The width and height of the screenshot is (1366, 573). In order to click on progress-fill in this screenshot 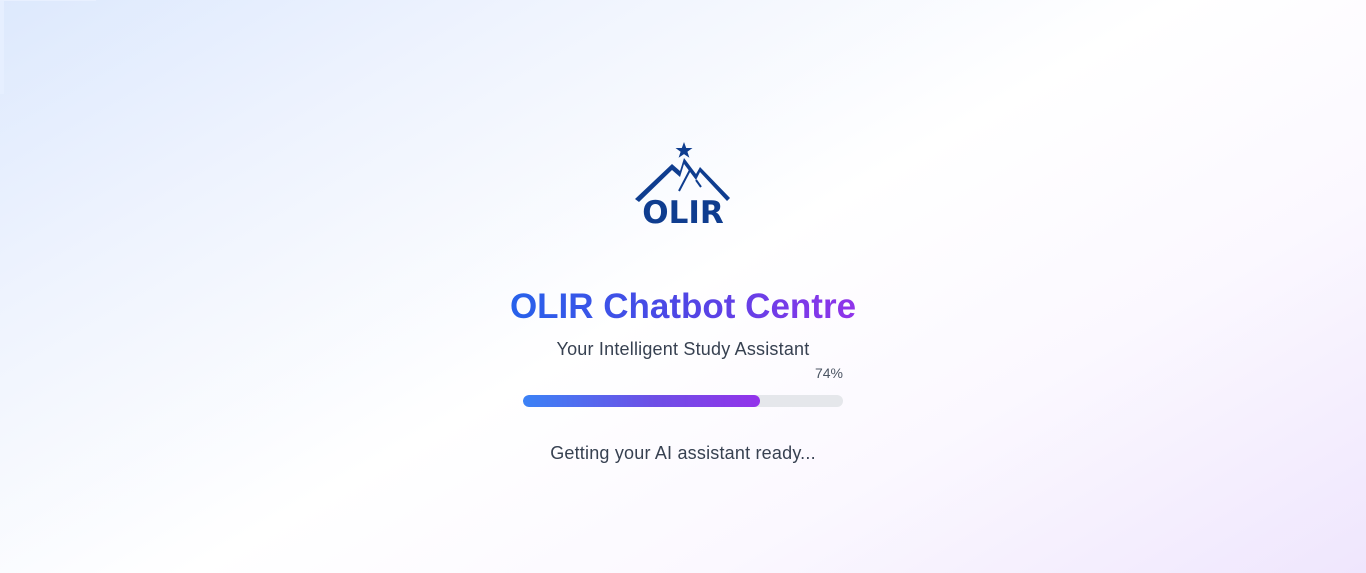, I will do `click(641, 401)`.